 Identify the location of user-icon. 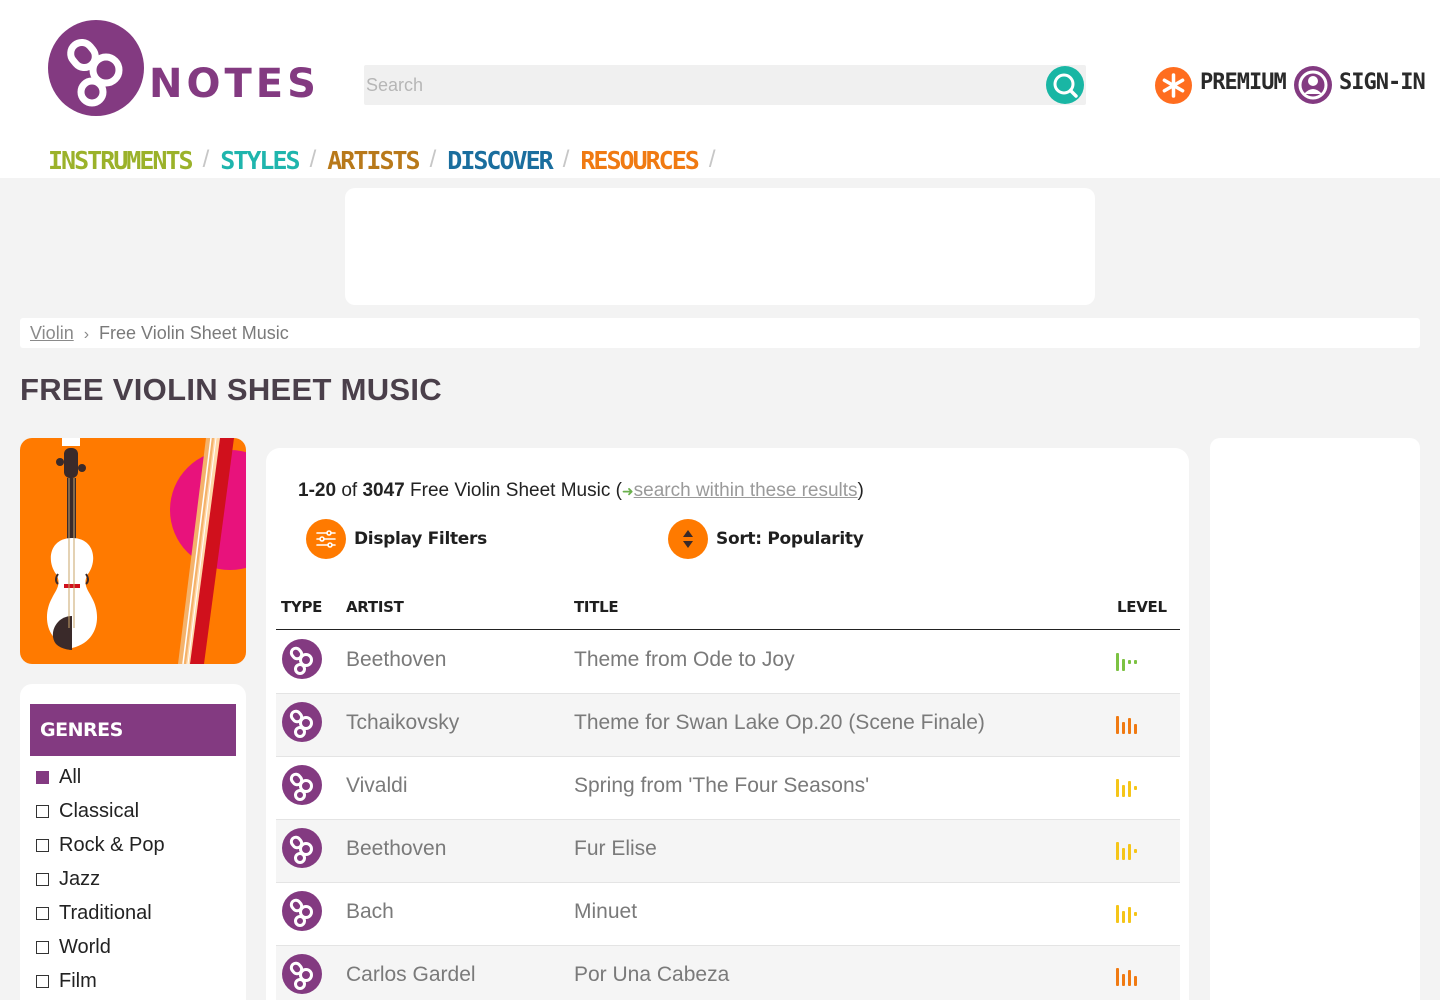
(1313, 85).